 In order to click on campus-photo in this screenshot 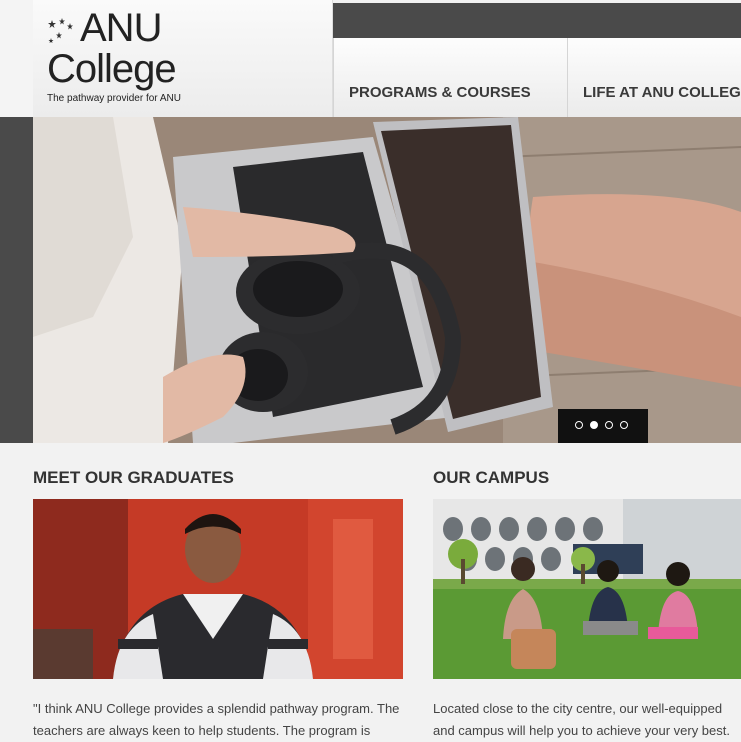, I will do `click(587, 589)`.